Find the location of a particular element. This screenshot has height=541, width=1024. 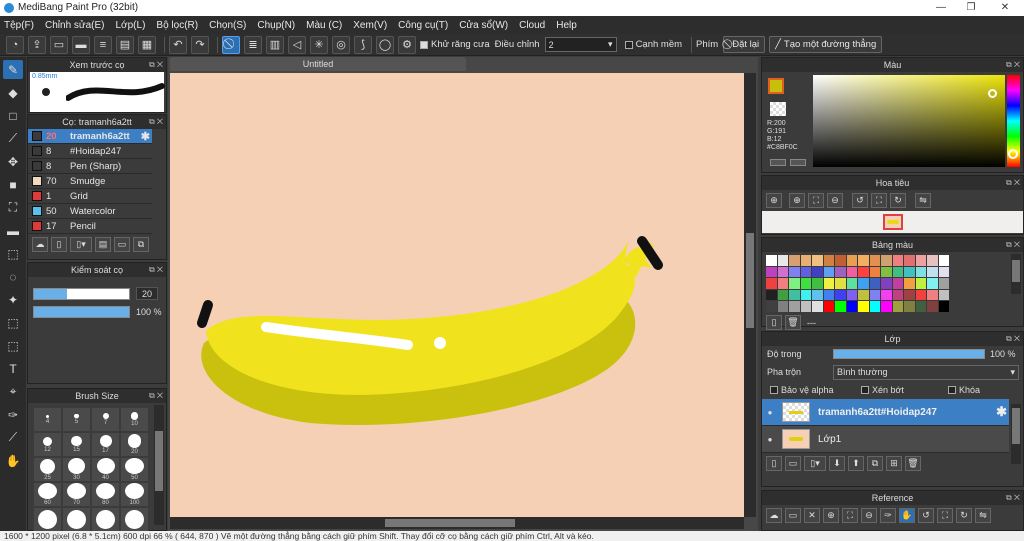

minimize-button: — is located at coordinates (941, 8).